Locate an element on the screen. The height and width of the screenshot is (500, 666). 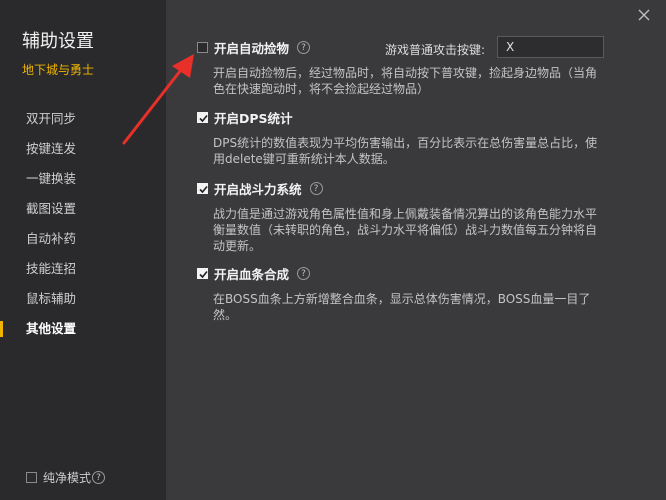
hp-bar-merge-title: 开启血条合成 is located at coordinates (251, 273).